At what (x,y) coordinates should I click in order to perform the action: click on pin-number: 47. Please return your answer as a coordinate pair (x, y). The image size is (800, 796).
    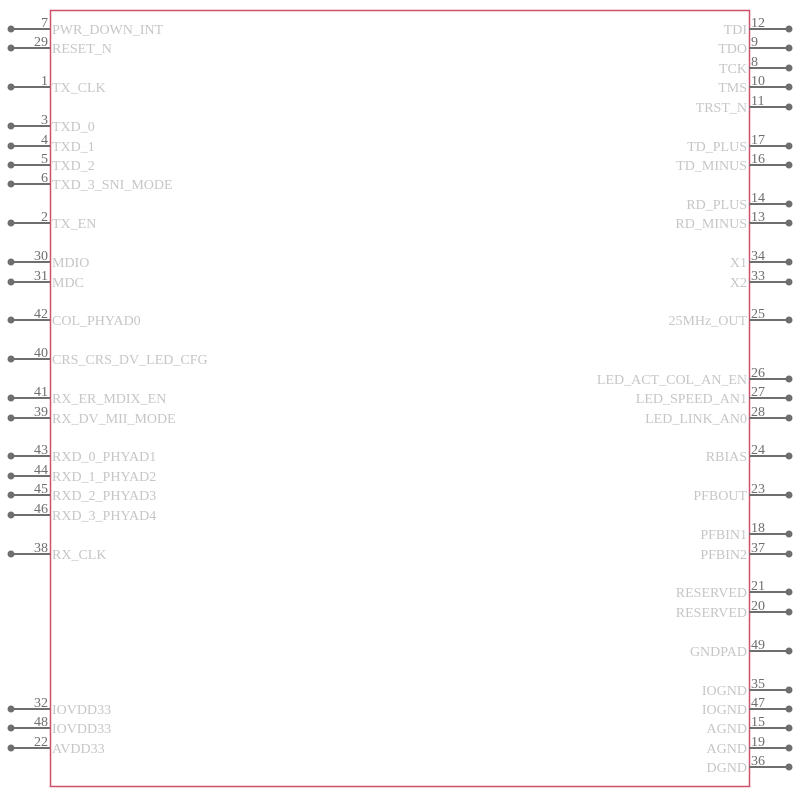
    Looking at the image, I should click on (758, 703).